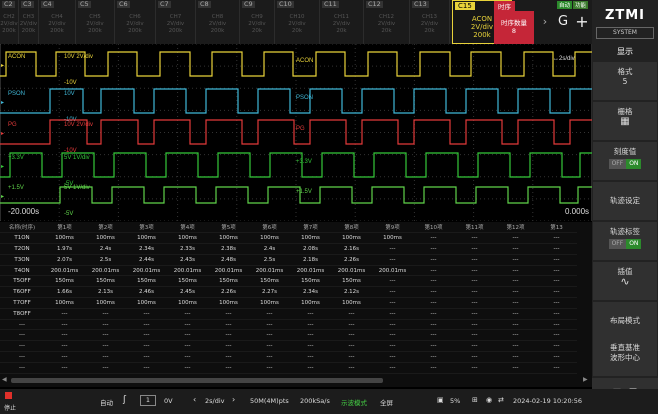 This screenshot has width=658, height=414. I want to click on stop-icon, so click(8, 395).